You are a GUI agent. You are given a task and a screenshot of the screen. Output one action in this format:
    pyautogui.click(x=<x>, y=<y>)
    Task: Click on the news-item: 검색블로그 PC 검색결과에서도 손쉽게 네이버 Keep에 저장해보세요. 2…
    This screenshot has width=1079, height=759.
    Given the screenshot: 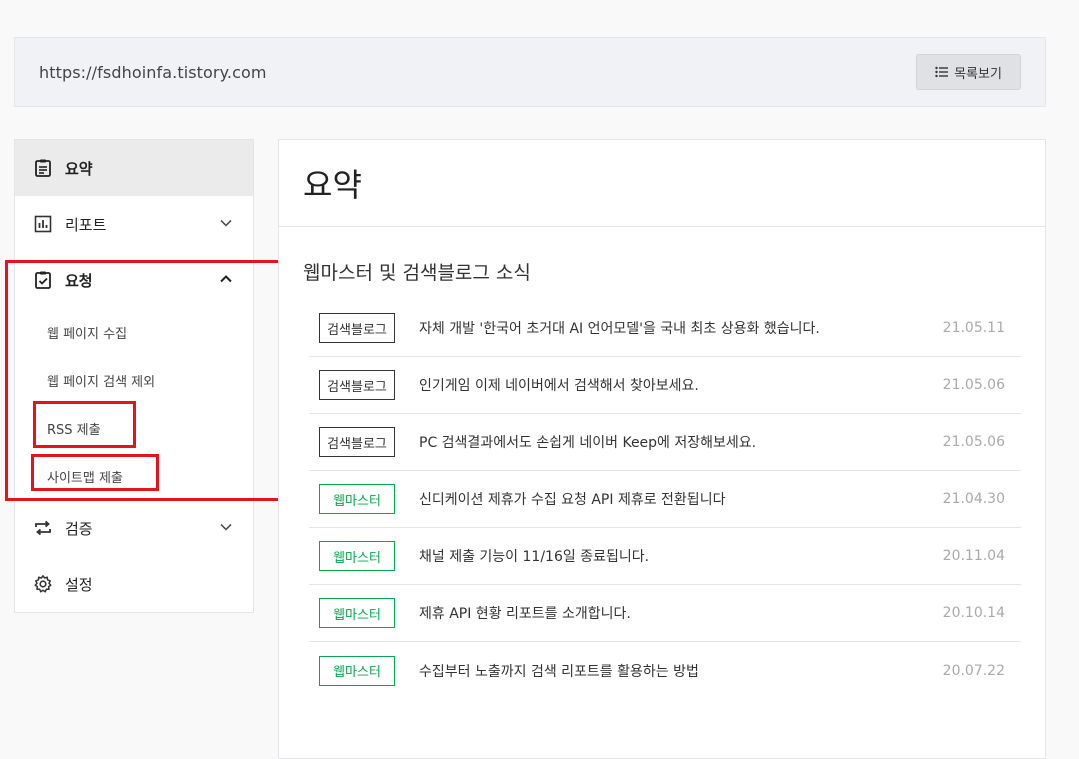 What is the action you would take?
    pyautogui.click(x=665, y=442)
    